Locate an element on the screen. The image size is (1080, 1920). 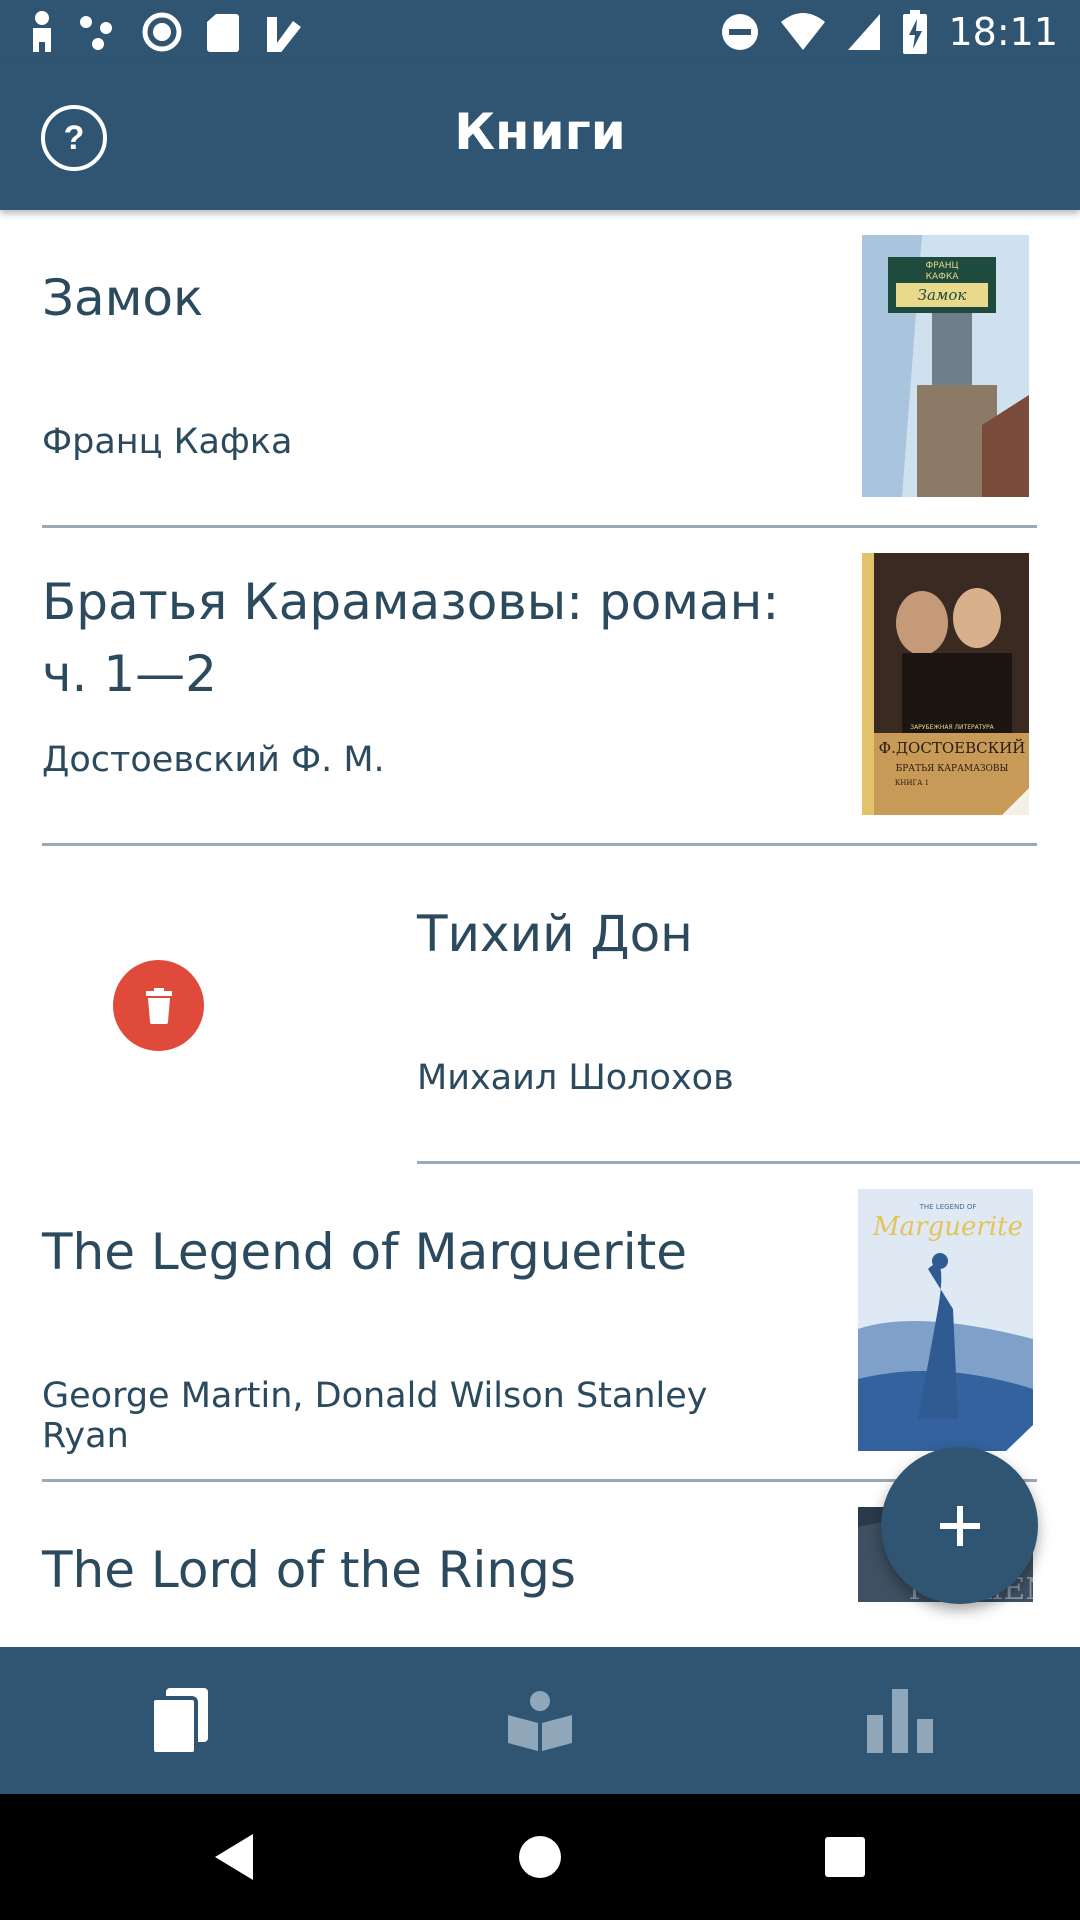
recents-button is located at coordinates (845, 1857).